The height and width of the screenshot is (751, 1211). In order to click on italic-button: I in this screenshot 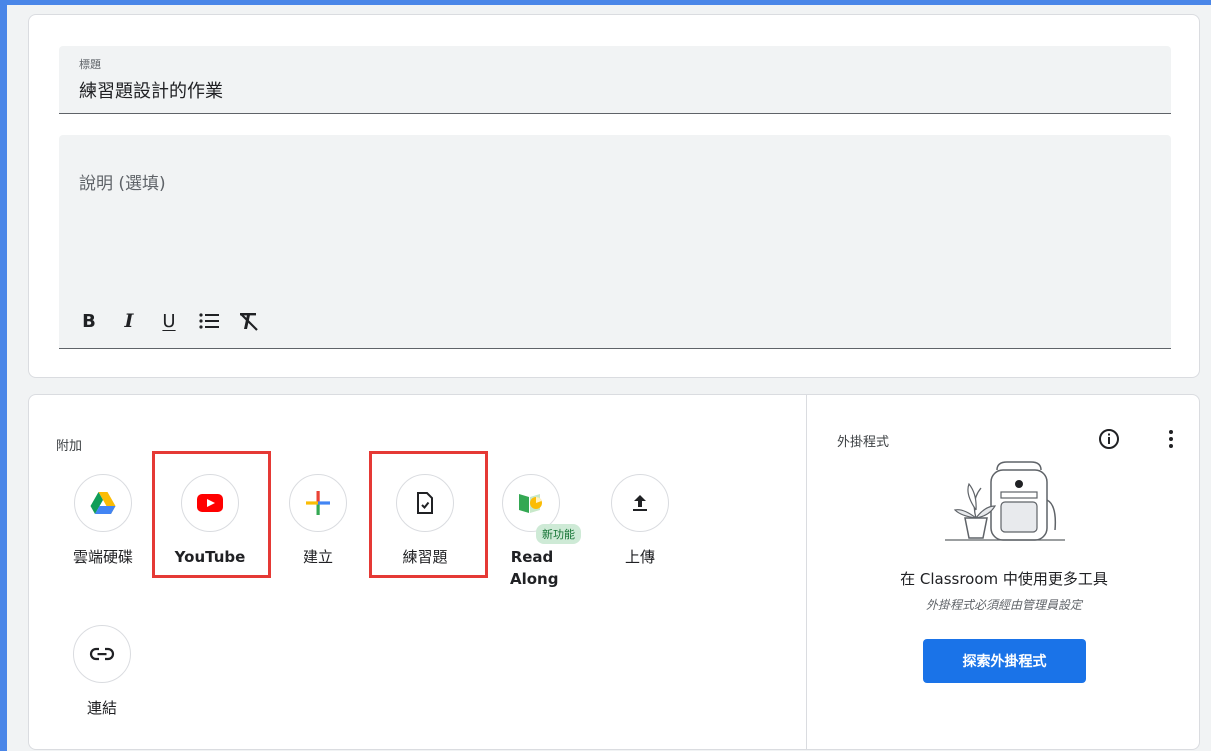, I will do `click(129, 321)`.